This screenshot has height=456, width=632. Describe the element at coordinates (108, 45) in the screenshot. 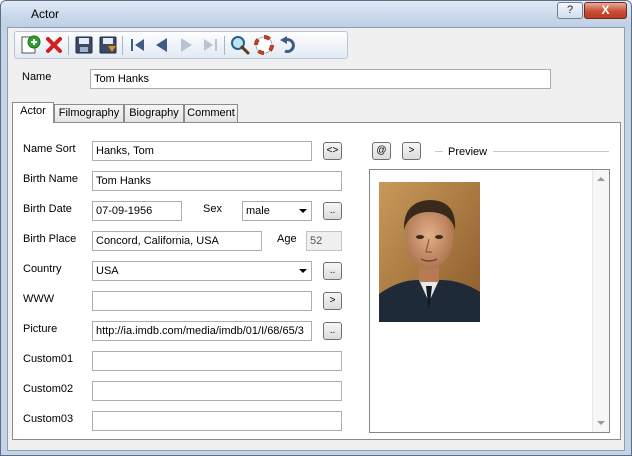

I see `save-as-icon` at that location.